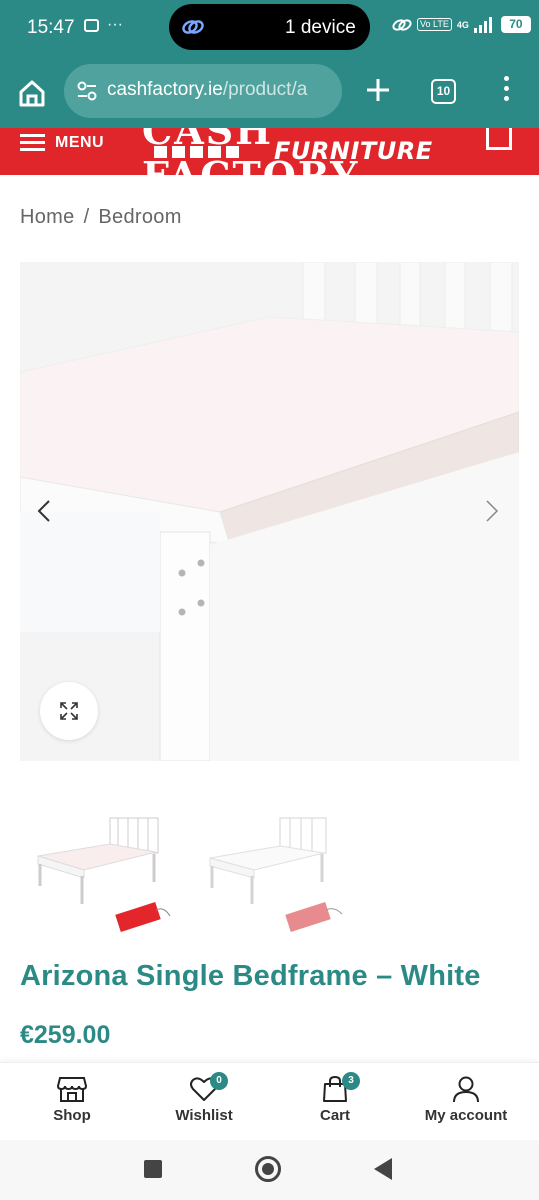  I want to click on user-icon, so click(466, 1089).